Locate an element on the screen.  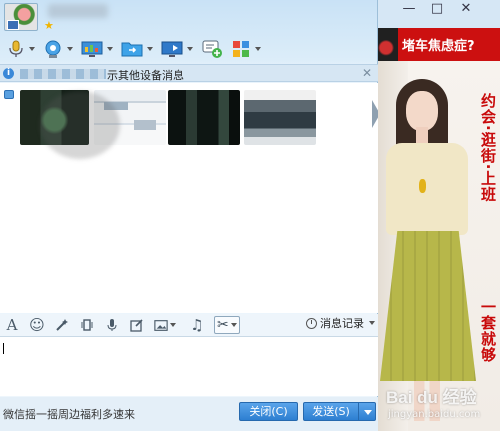
microphone-icon is located at coordinates (16, 48).